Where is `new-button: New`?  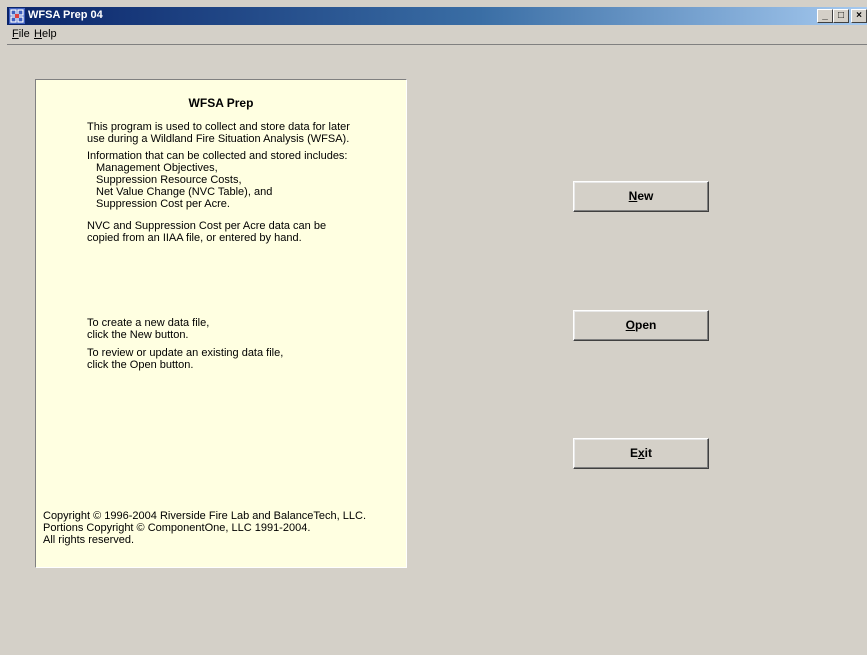 new-button: New is located at coordinates (641, 196).